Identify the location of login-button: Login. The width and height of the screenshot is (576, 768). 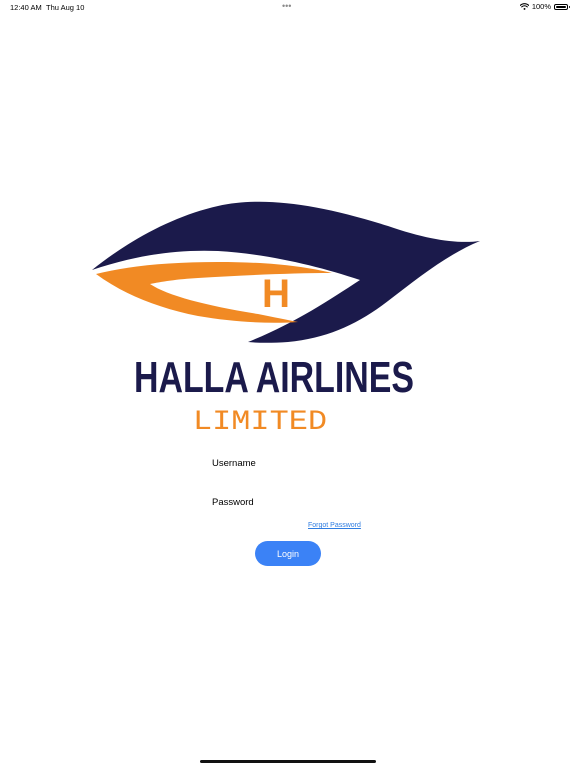
(288, 553).